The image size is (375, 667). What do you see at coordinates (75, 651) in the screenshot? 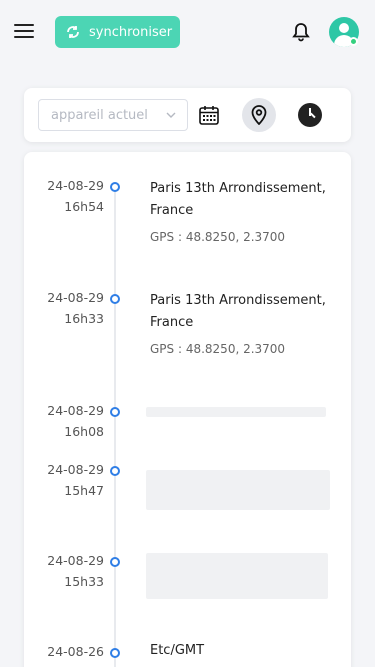
I see `entry-date: 24-08-26` at bounding box center [75, 651].